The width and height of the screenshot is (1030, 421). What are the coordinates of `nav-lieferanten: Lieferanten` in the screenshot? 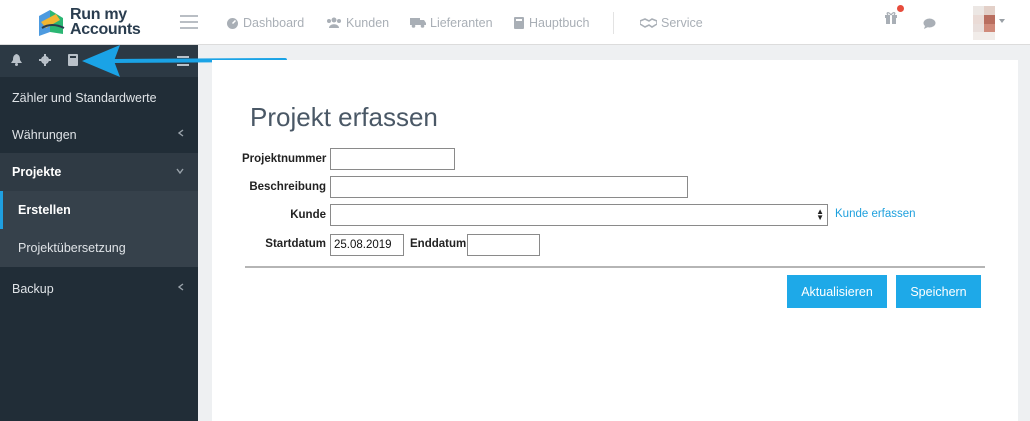 It's located at (451, 22).